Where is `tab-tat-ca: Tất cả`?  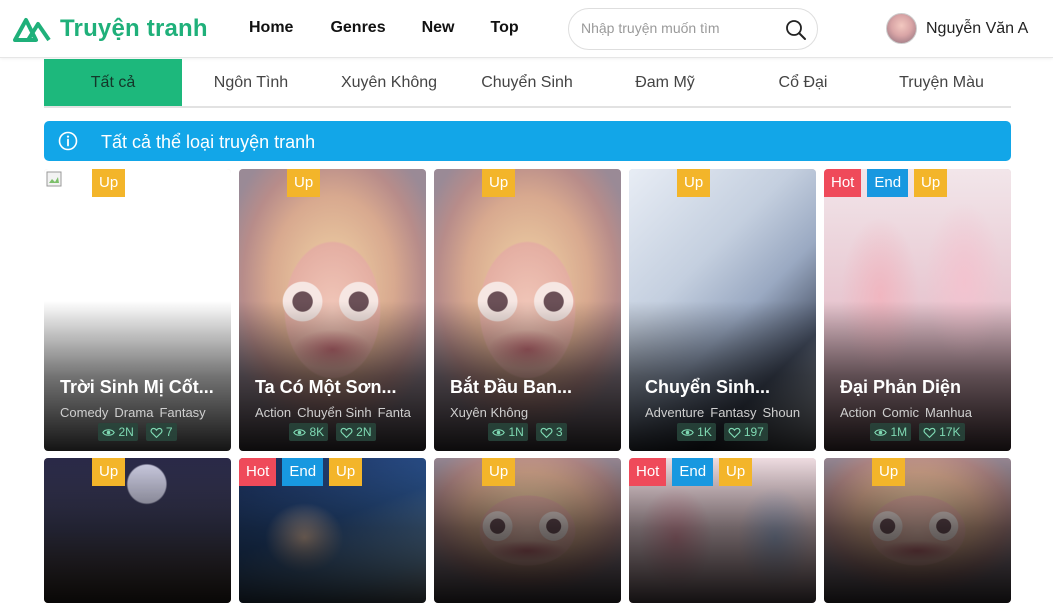
tab-tat-ca: Tất cả is located at coordinates (113, 82).